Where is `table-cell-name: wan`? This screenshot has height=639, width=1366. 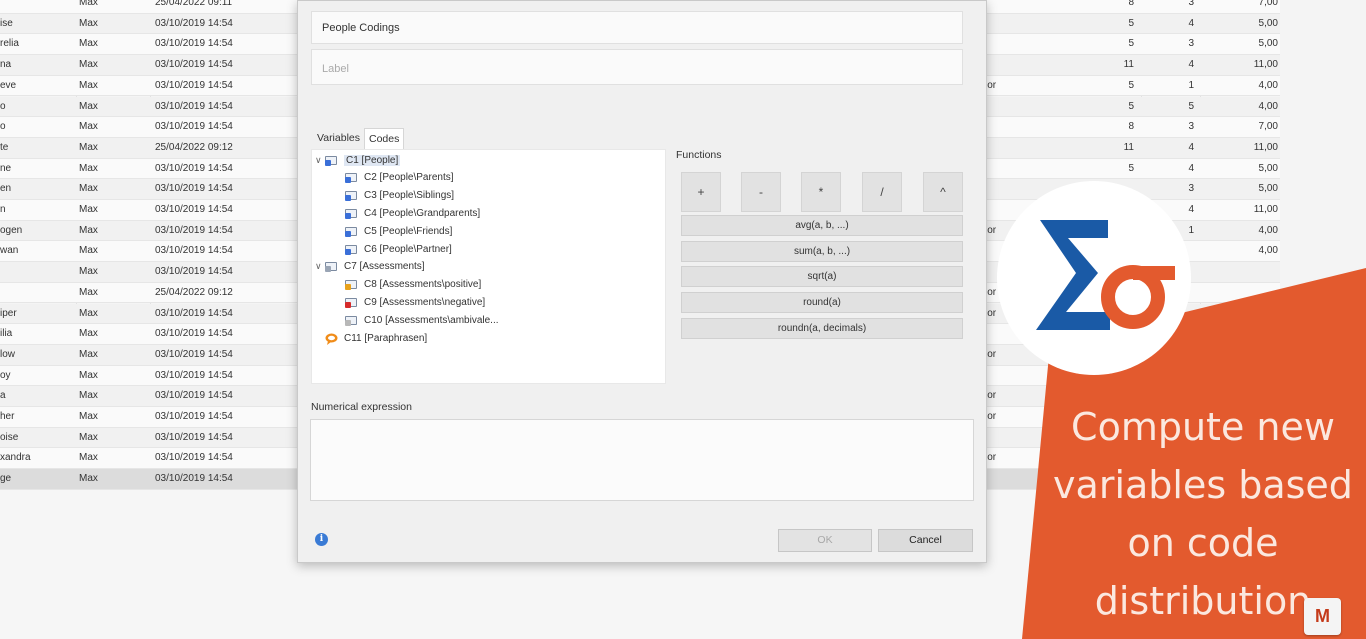 table-cell-name: wan is located at coordinates (9, 251).